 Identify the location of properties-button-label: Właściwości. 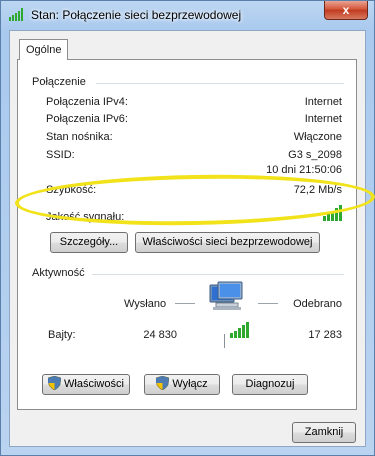
(94, 384).